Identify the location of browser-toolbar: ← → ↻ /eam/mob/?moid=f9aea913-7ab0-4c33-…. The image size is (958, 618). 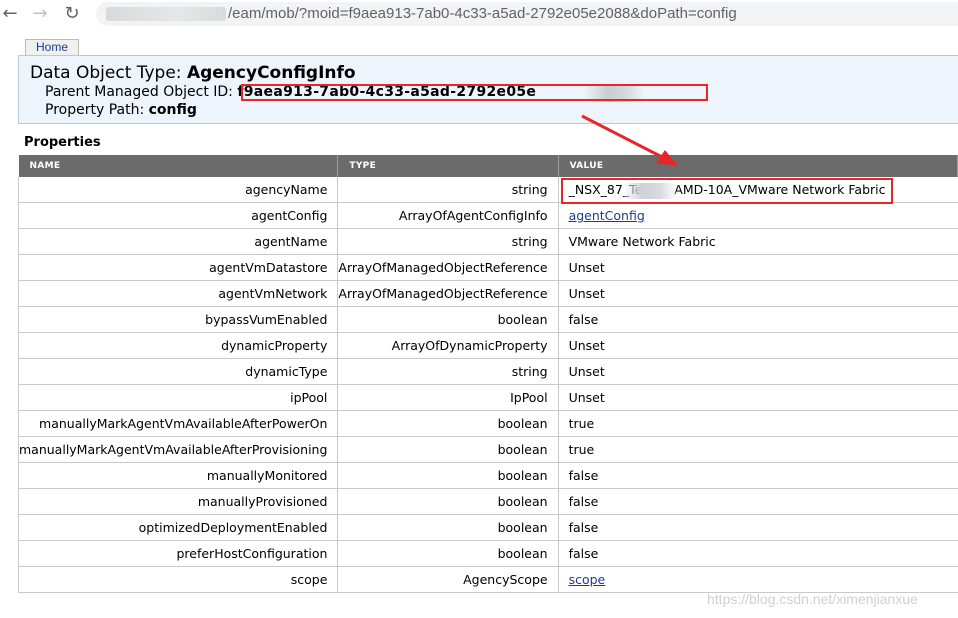
(479, 14).